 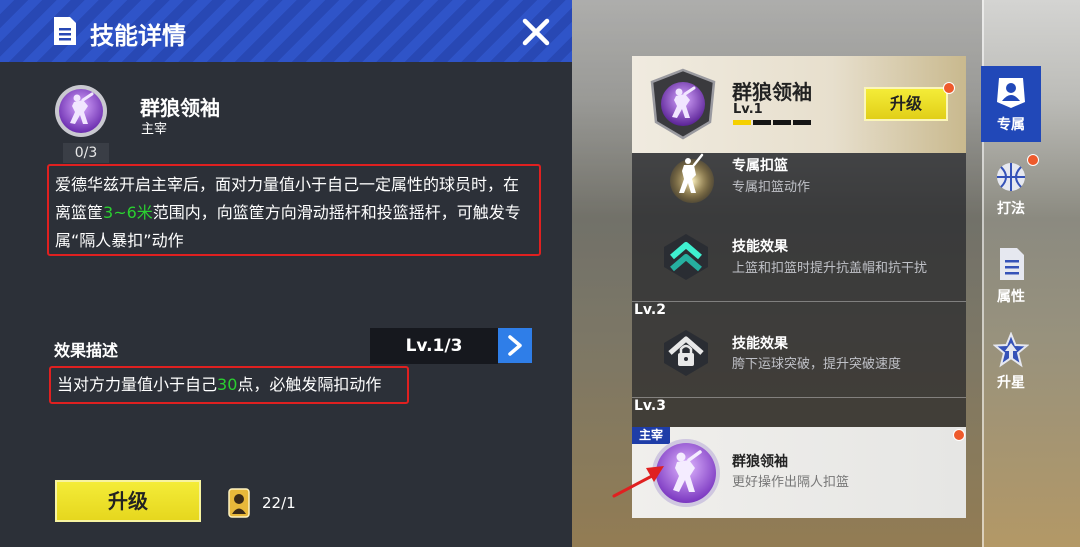 I want to click on active-skill-desc: 更好操作出隔人扣篮, so click(x=791, y=482).